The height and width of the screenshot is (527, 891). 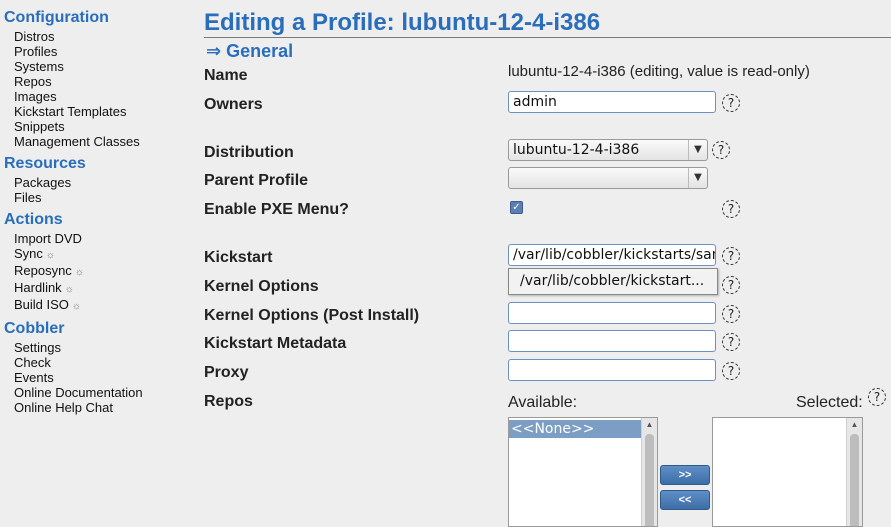 What do you see at coordinates (276, 209) in the screenshot?
I see `enable-pxe-label: Enable PXE Menu?` at bounding box center [276, 209].